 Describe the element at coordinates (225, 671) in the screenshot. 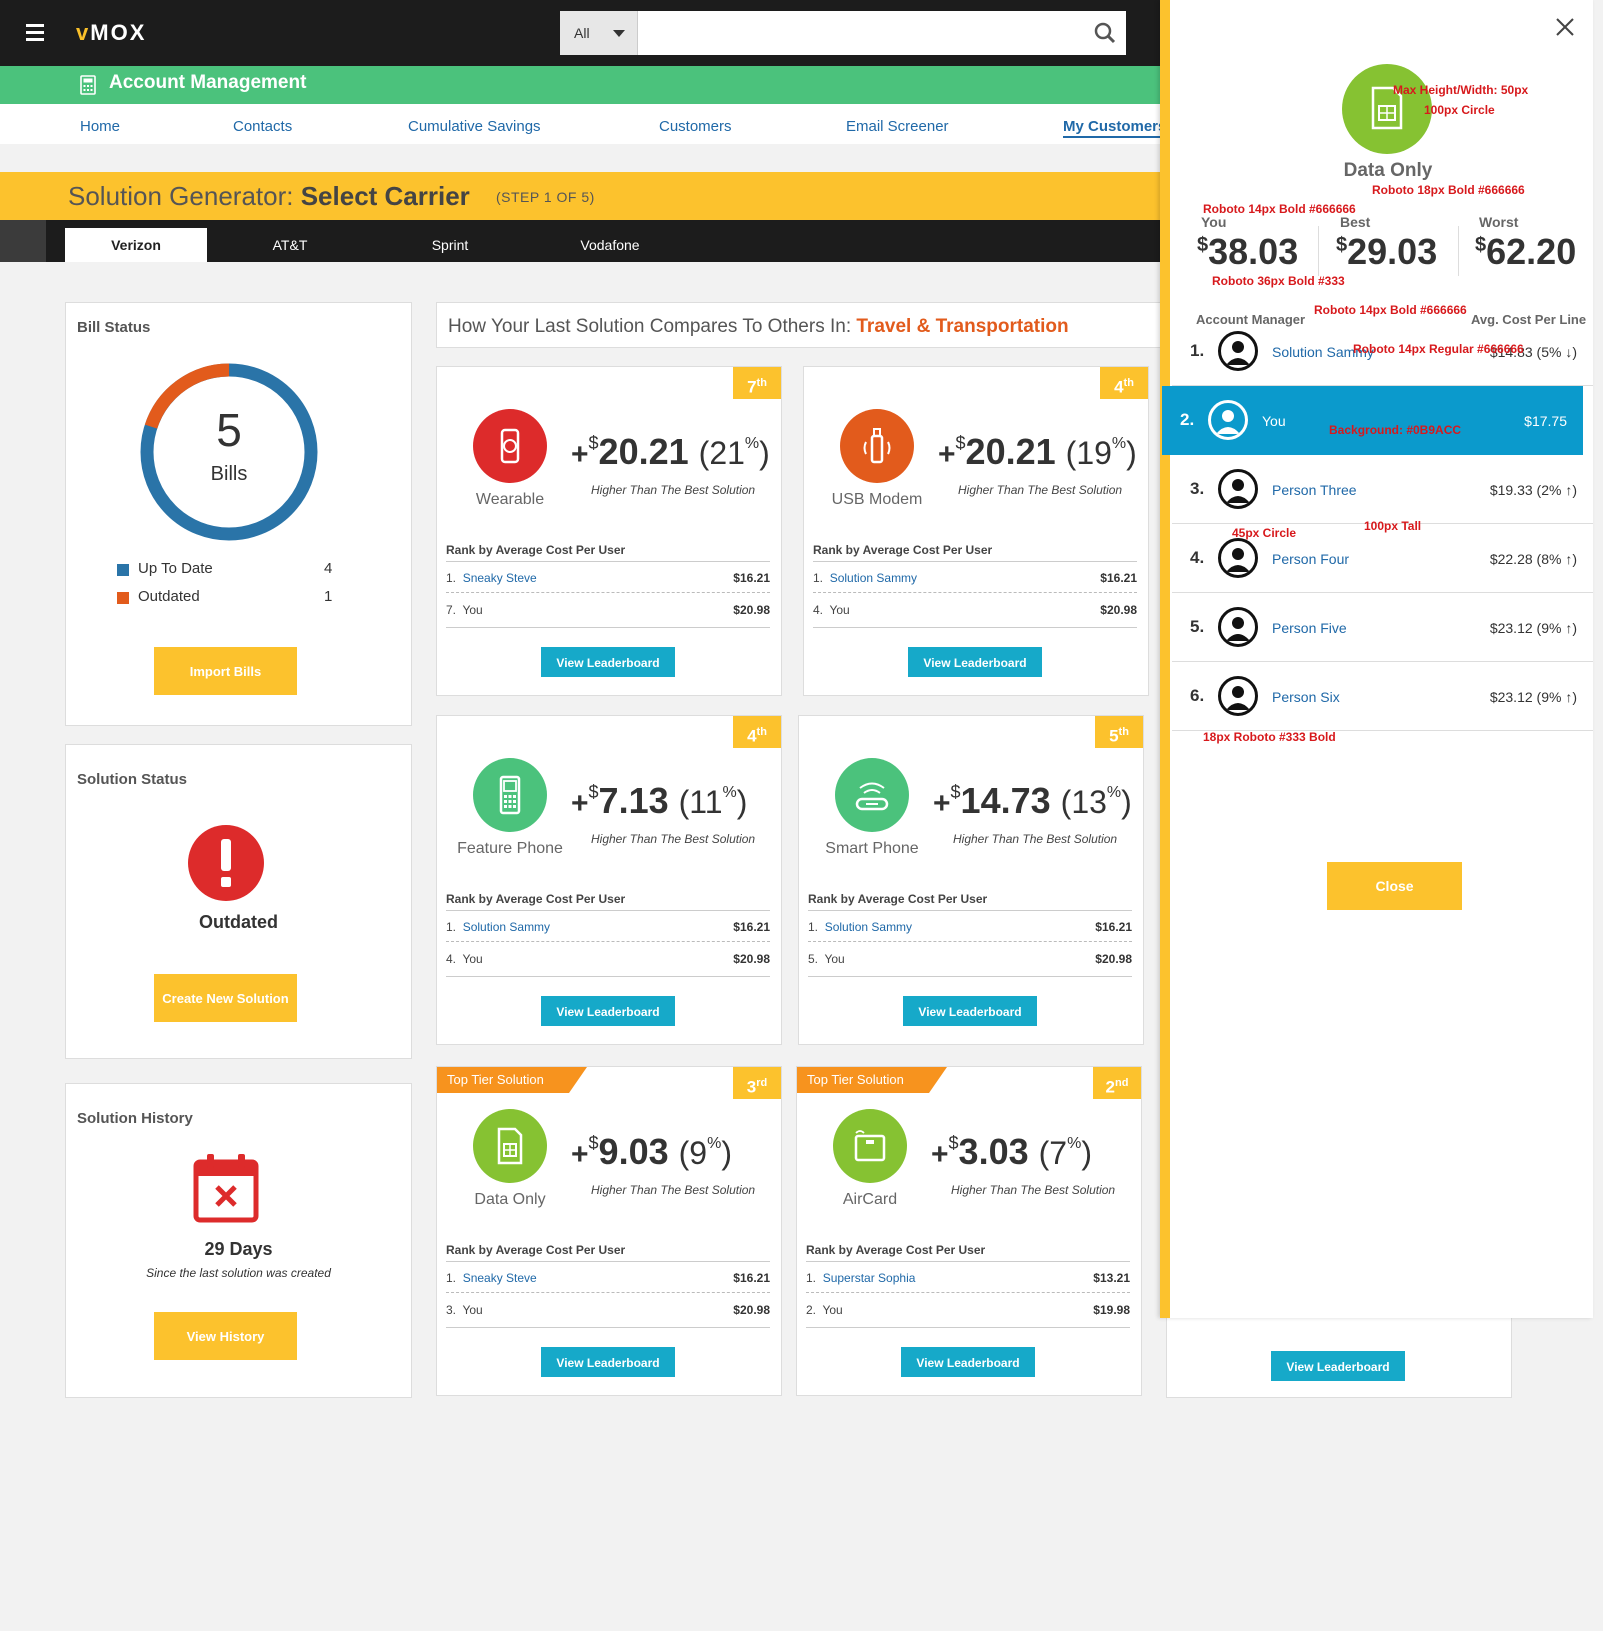

I see `import-bills-button: Import Bills` at that location.